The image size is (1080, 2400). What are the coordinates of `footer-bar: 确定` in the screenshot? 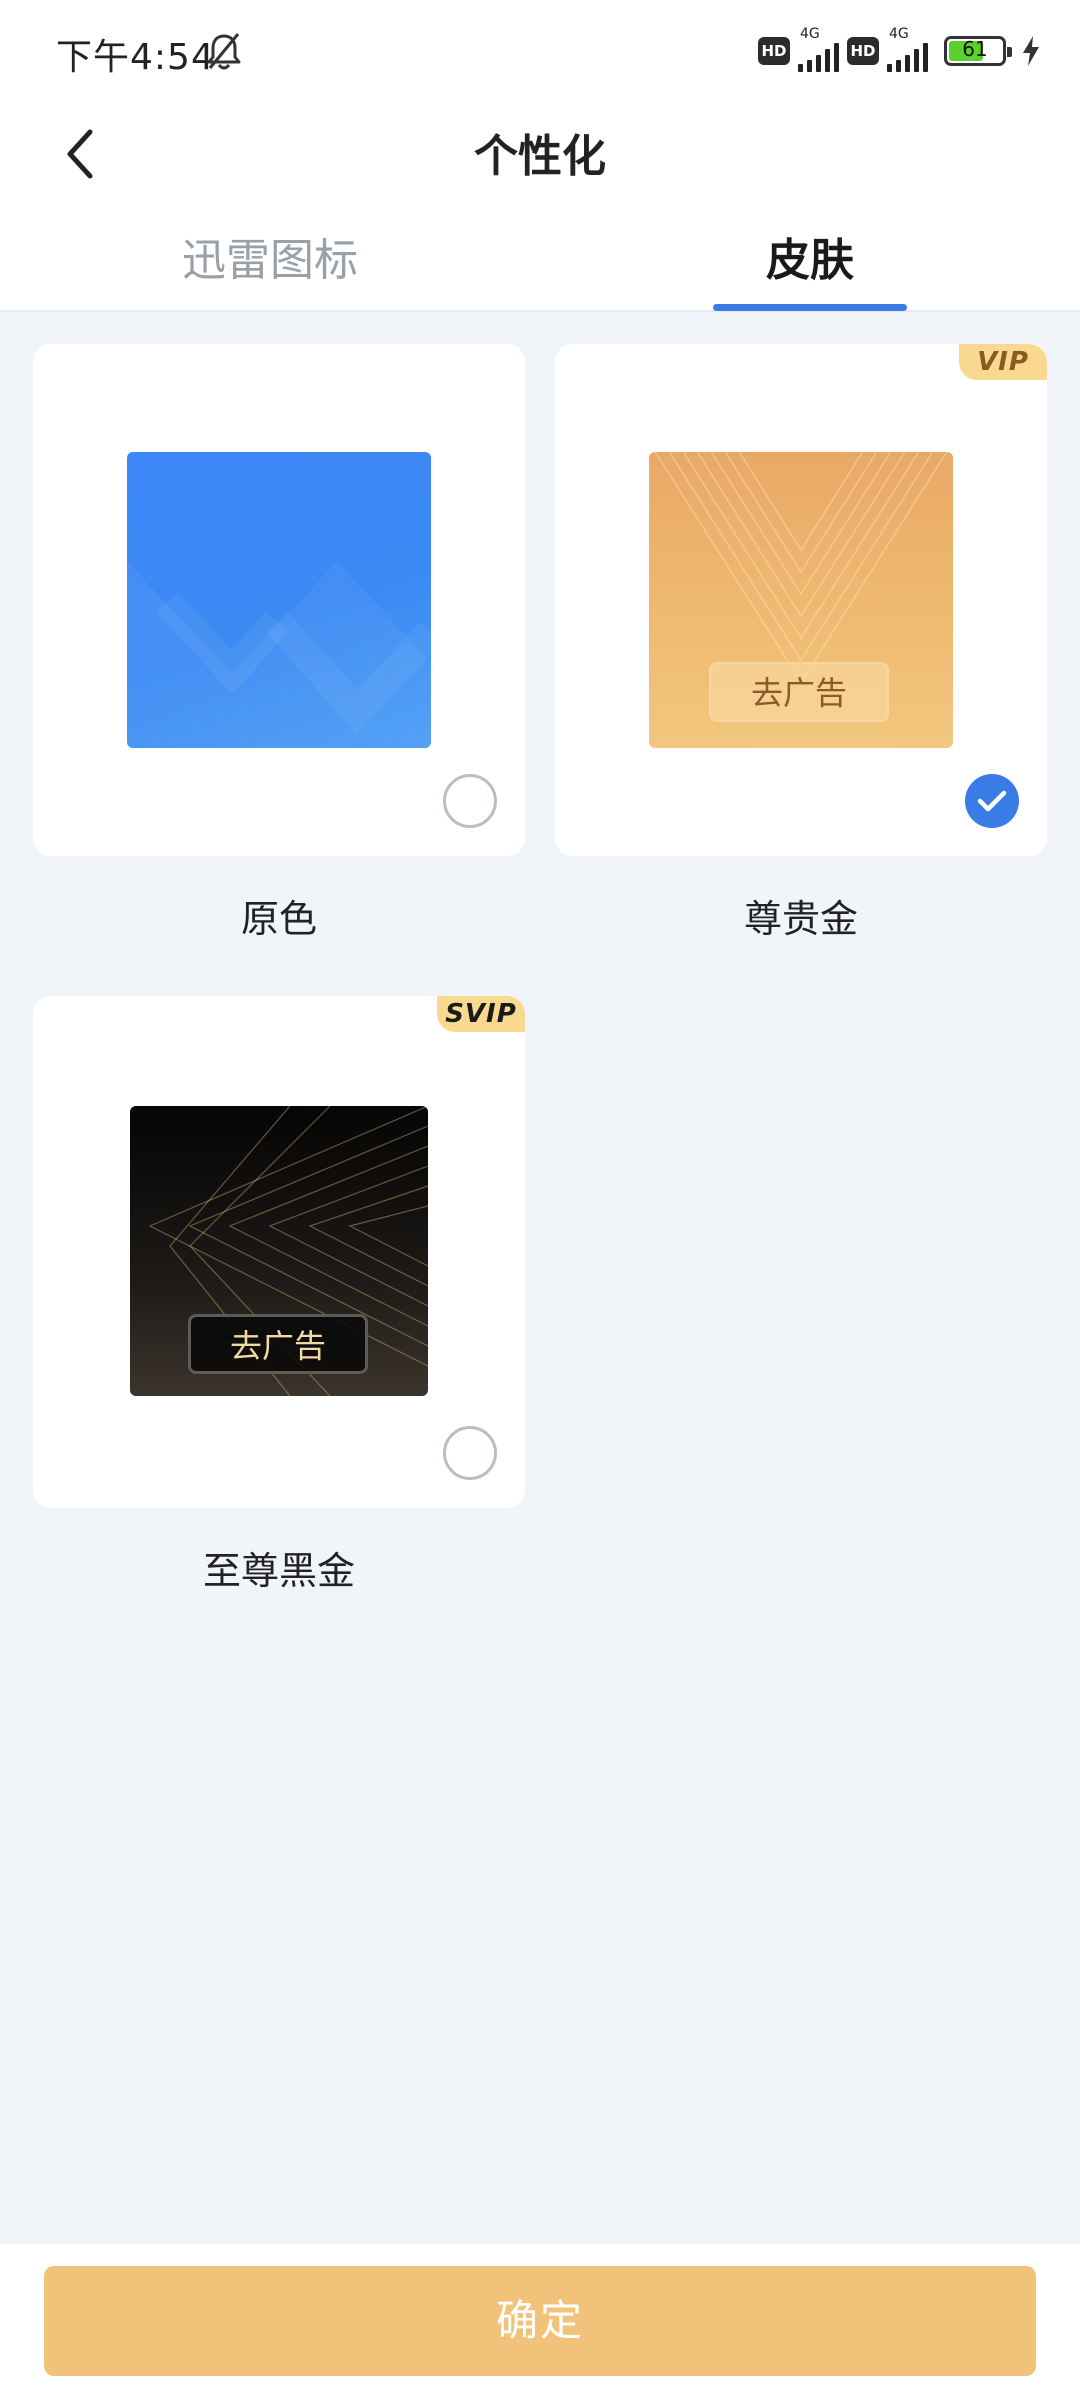 It's located at (540, 2322).